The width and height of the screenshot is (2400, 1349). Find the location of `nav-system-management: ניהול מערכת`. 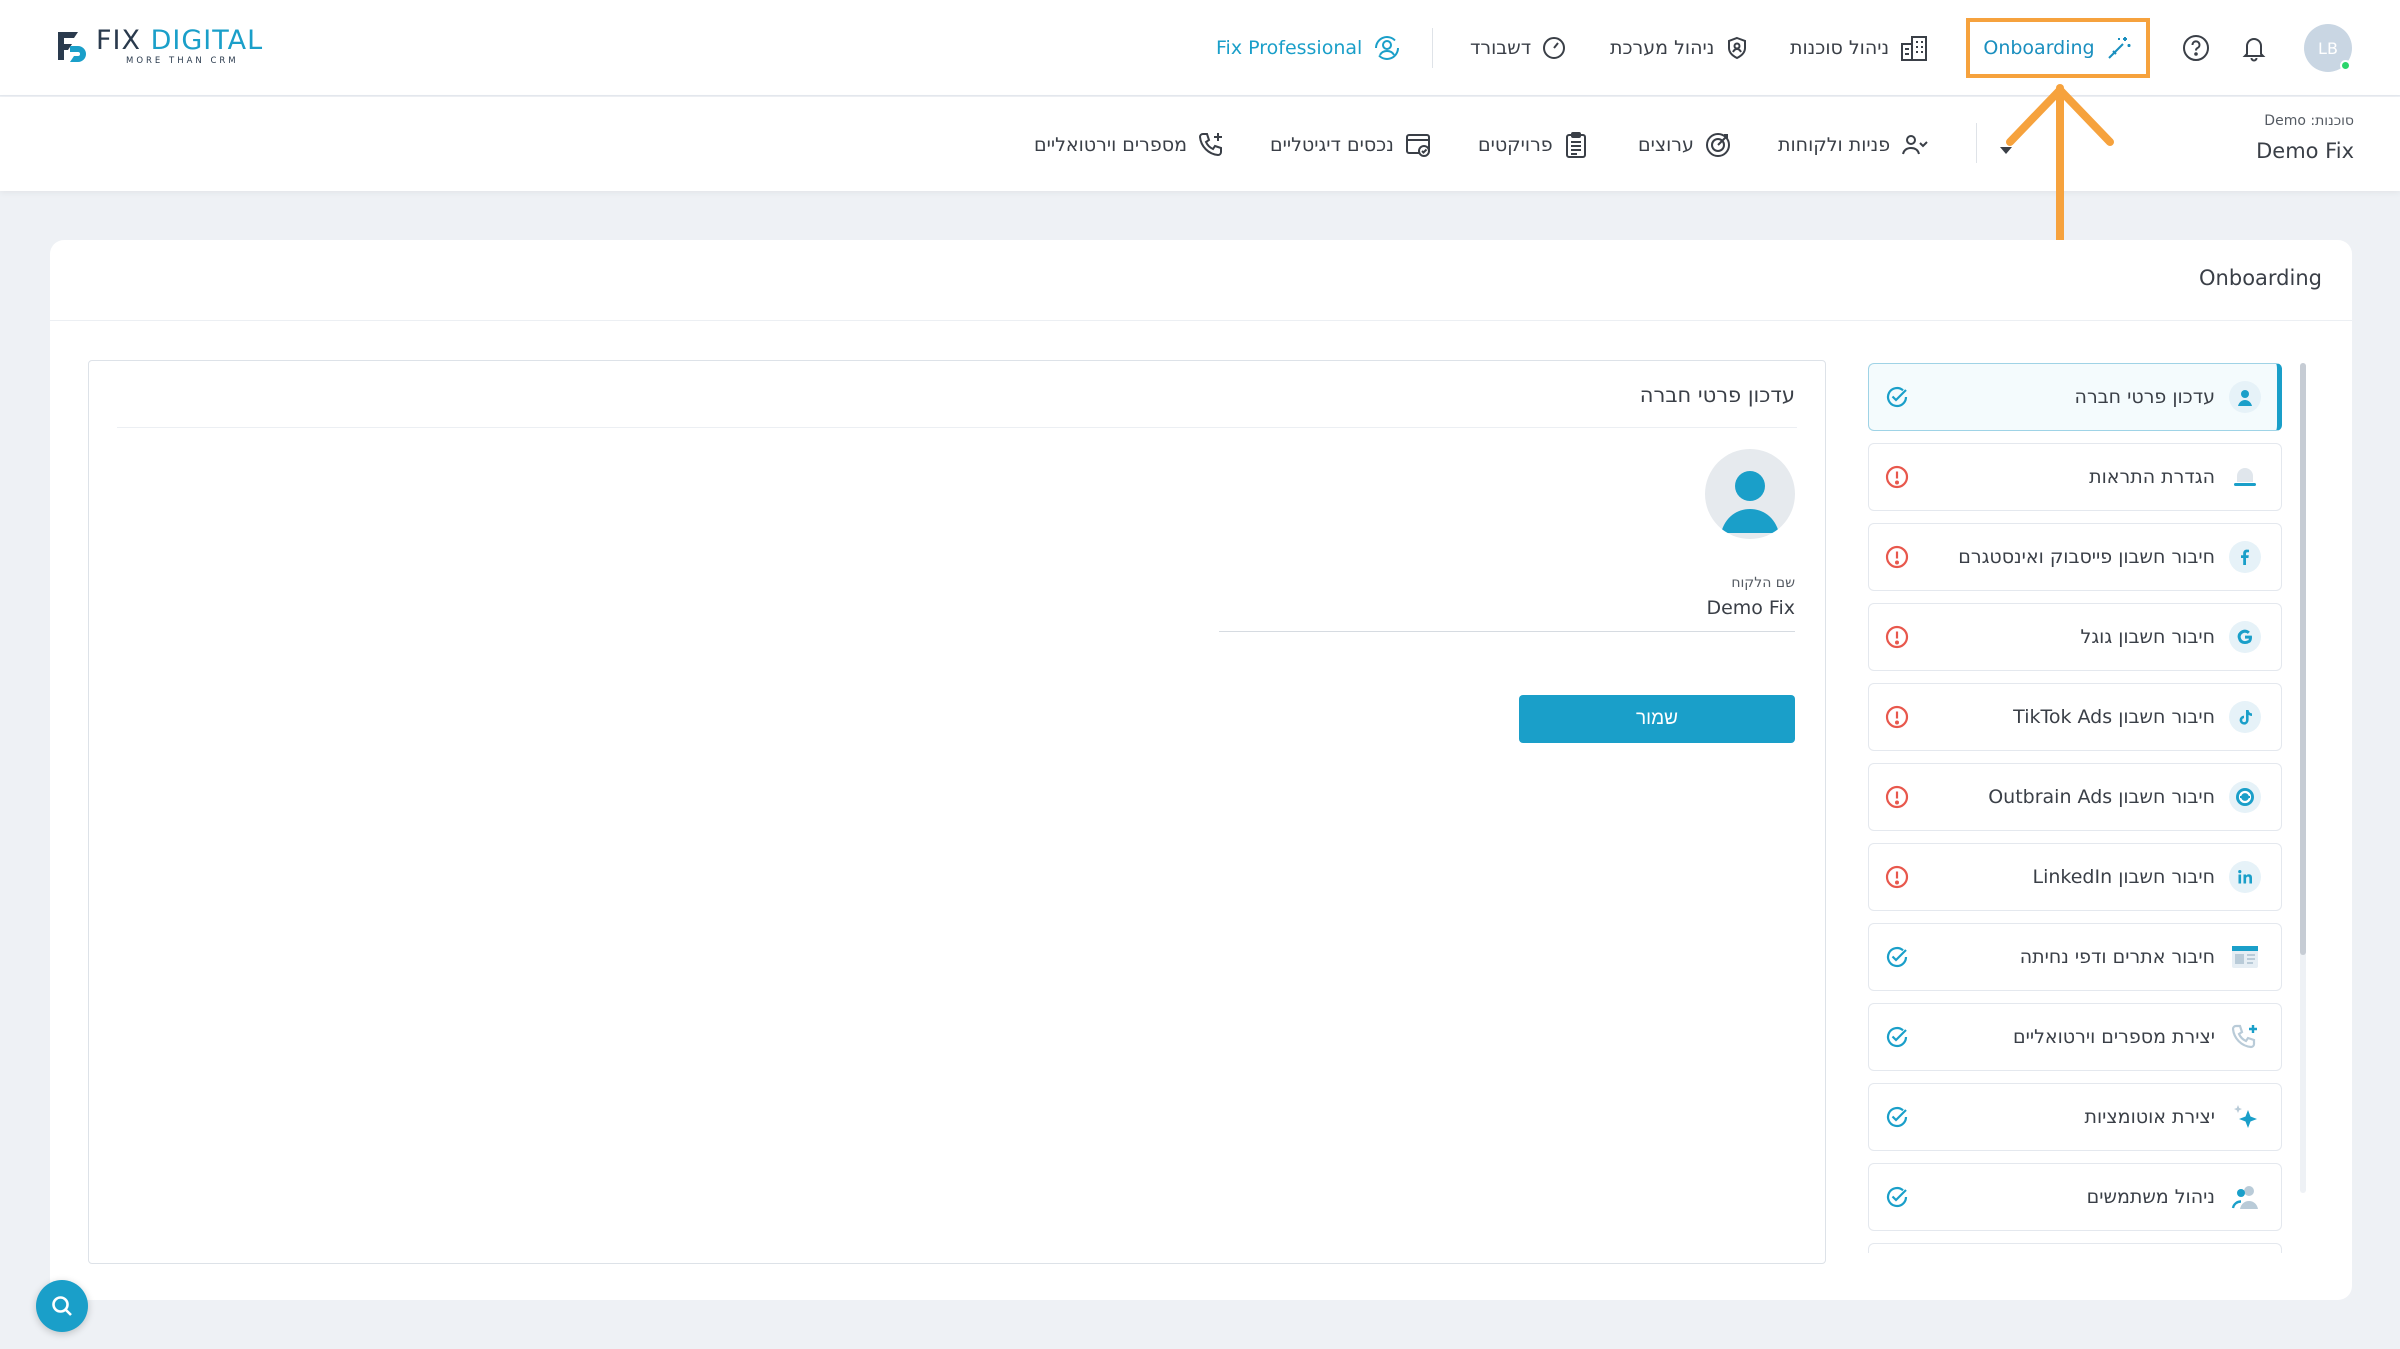

nav-system-management: ניהול מערכת is located at coordinates (1680, 48).